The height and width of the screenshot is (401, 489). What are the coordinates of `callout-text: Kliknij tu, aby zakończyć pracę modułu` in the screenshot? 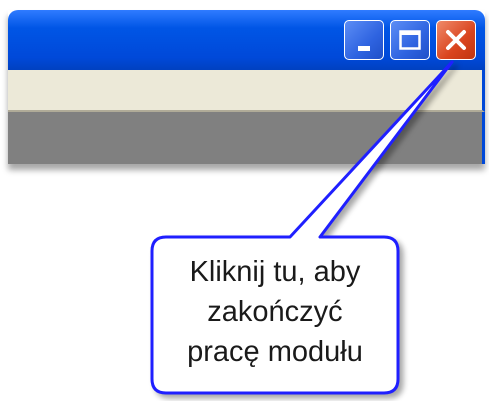 It's located at (275, 312).